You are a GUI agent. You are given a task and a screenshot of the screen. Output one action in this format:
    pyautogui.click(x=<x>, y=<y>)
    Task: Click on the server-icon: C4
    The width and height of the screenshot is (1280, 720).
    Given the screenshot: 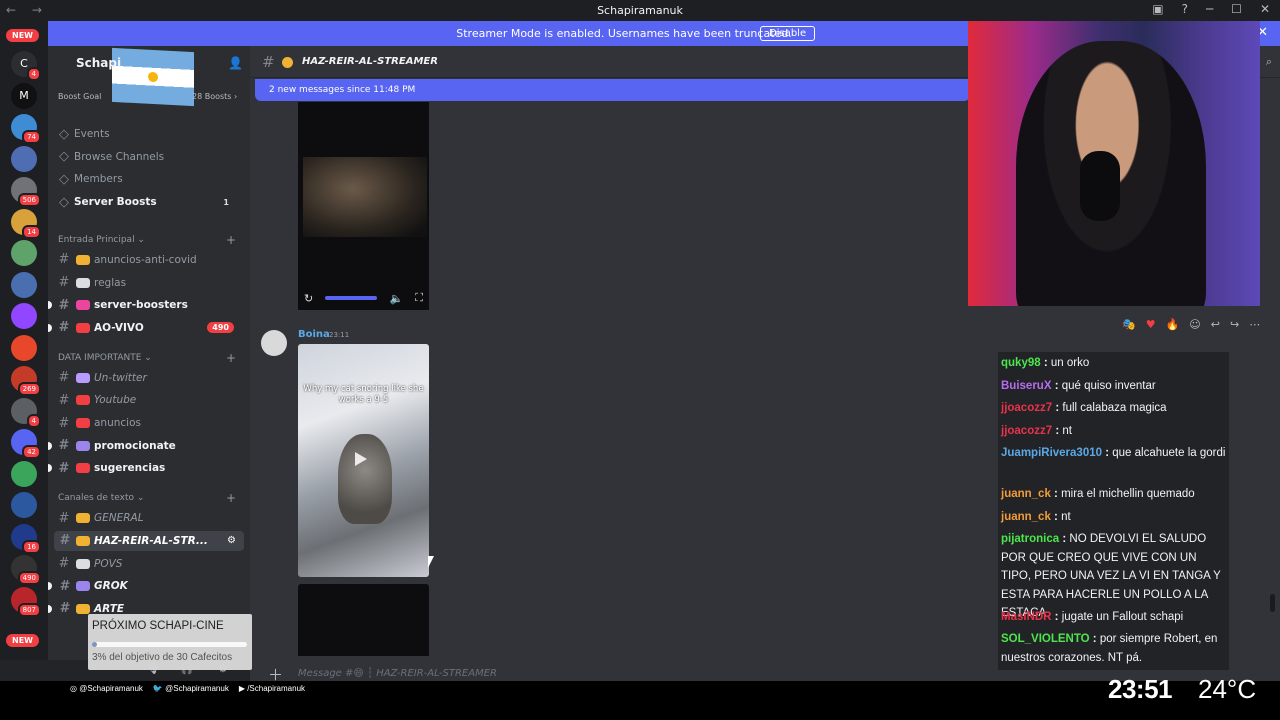 What is the action you would take?
    pyautogui.click(x=26, y=66)
    